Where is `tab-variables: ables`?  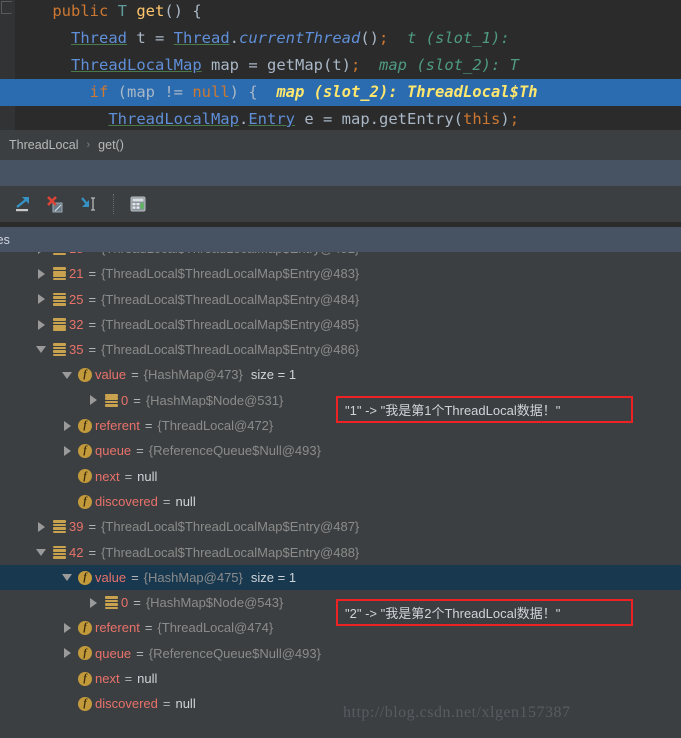 tab-variables: ables is located at coordinates (5, 240).